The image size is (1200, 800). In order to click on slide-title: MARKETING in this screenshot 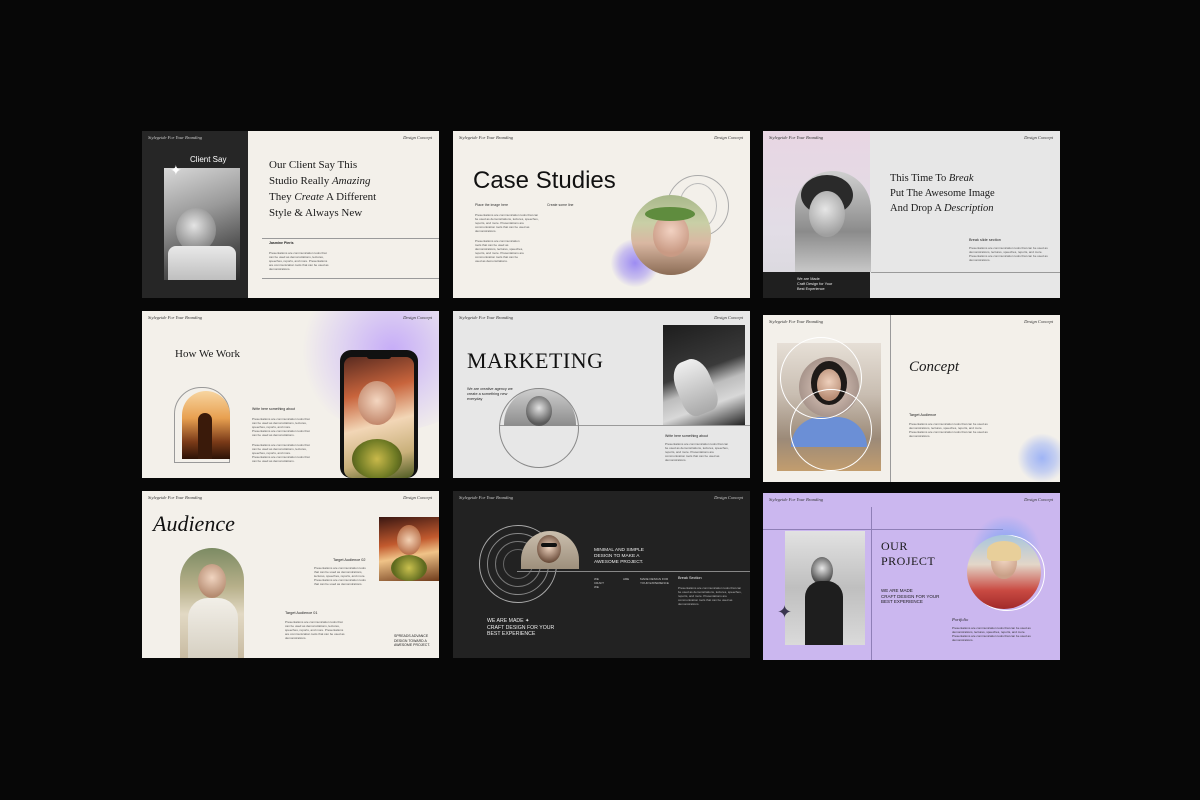, I will do `click(535, 360)`.